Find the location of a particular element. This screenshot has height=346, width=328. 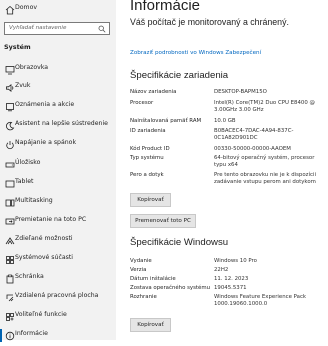

sidebar-item-suciasti: Systémové súčasti is located at coordinates (58, 260).